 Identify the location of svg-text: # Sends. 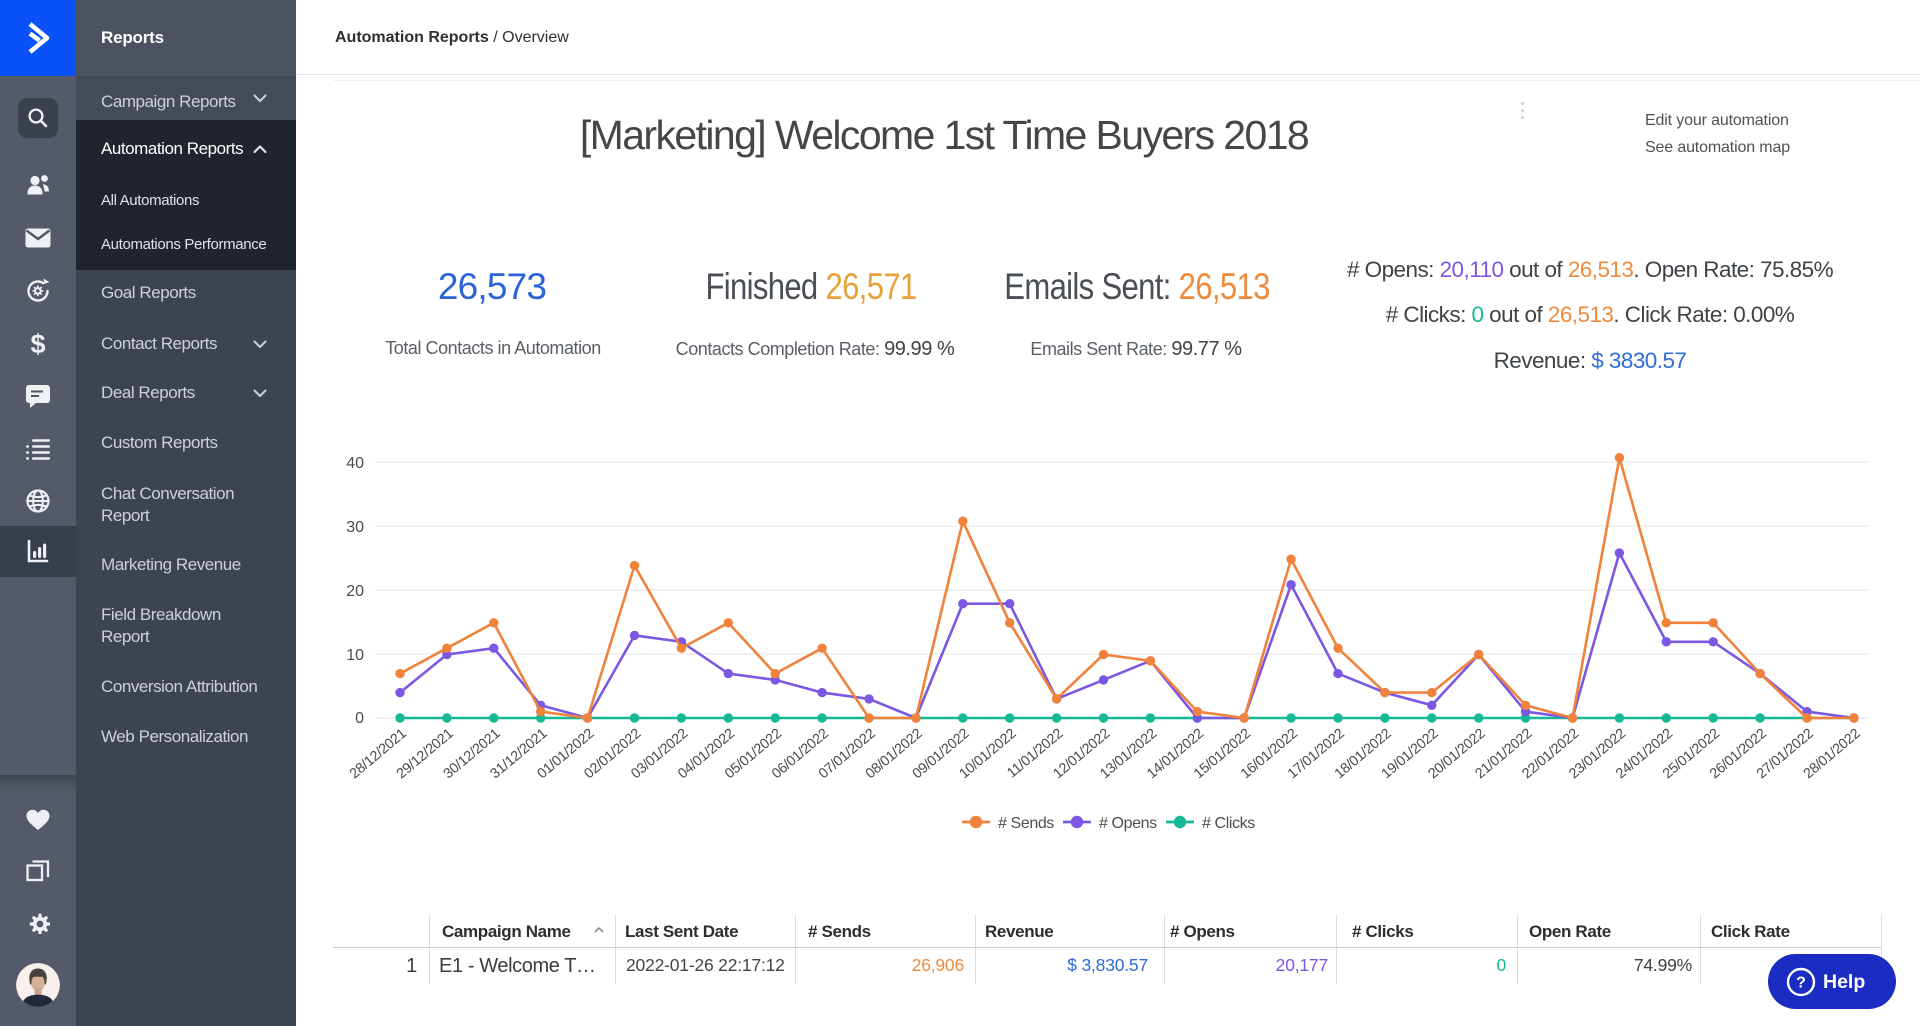
(1026, 823).